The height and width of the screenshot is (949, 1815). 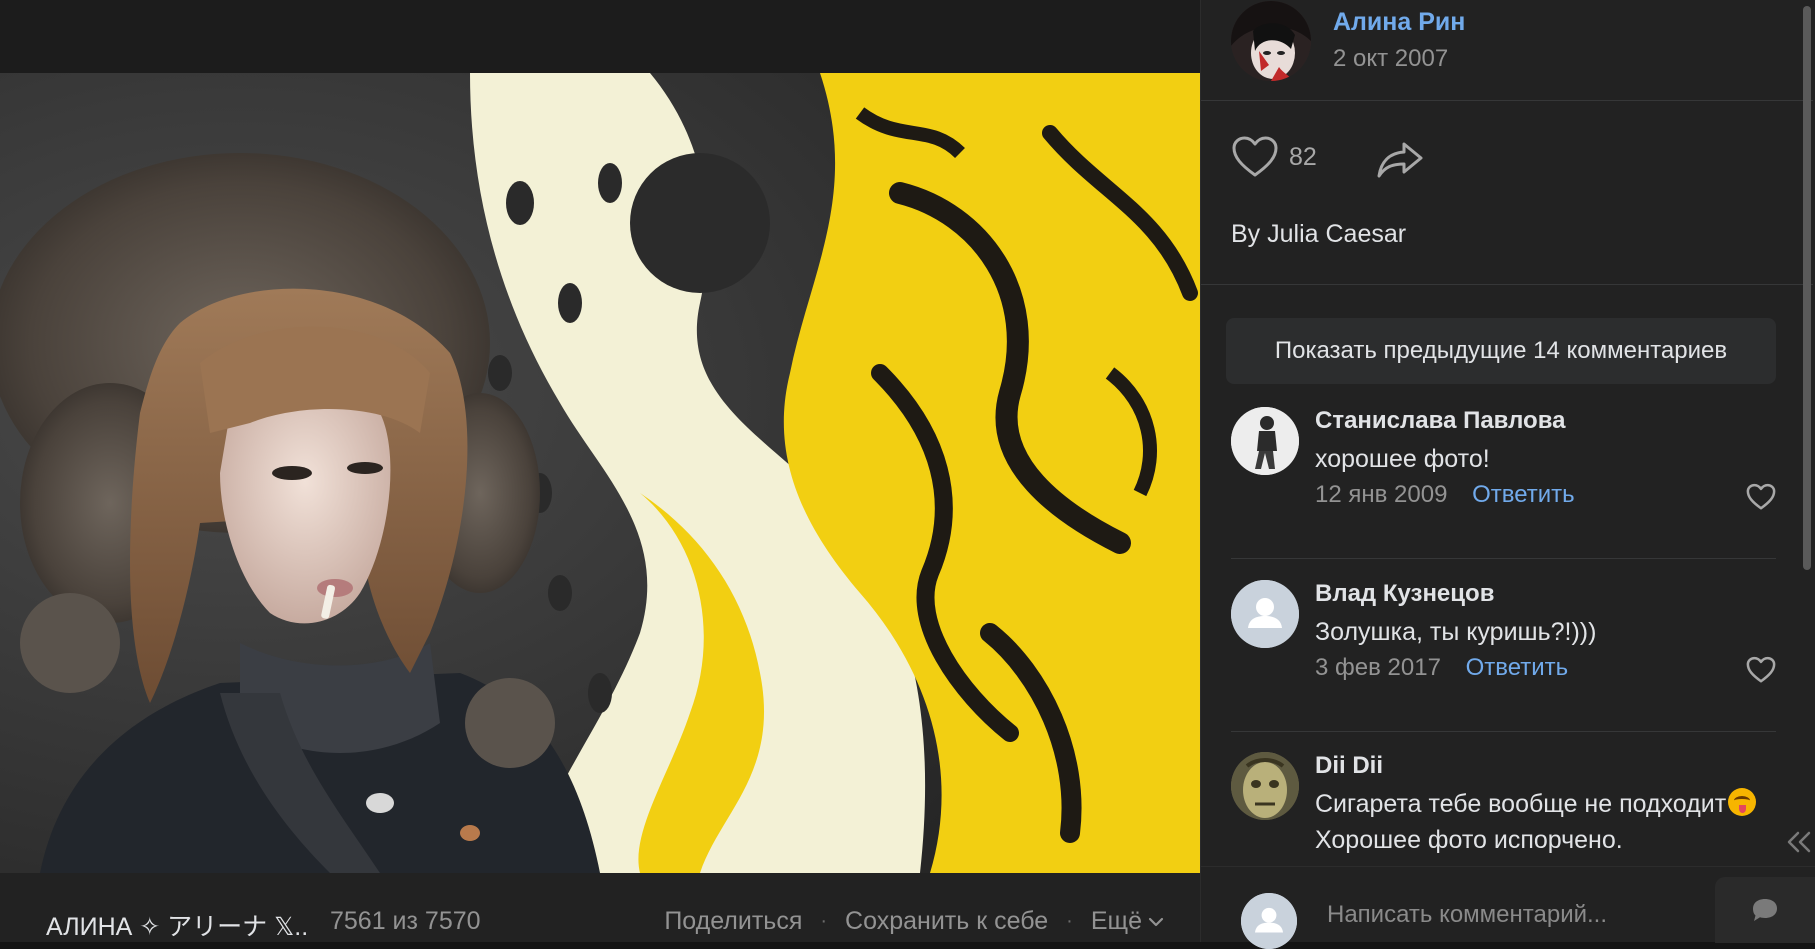 I want to click on chevron-down-icon, so click(x=1156, y=922).